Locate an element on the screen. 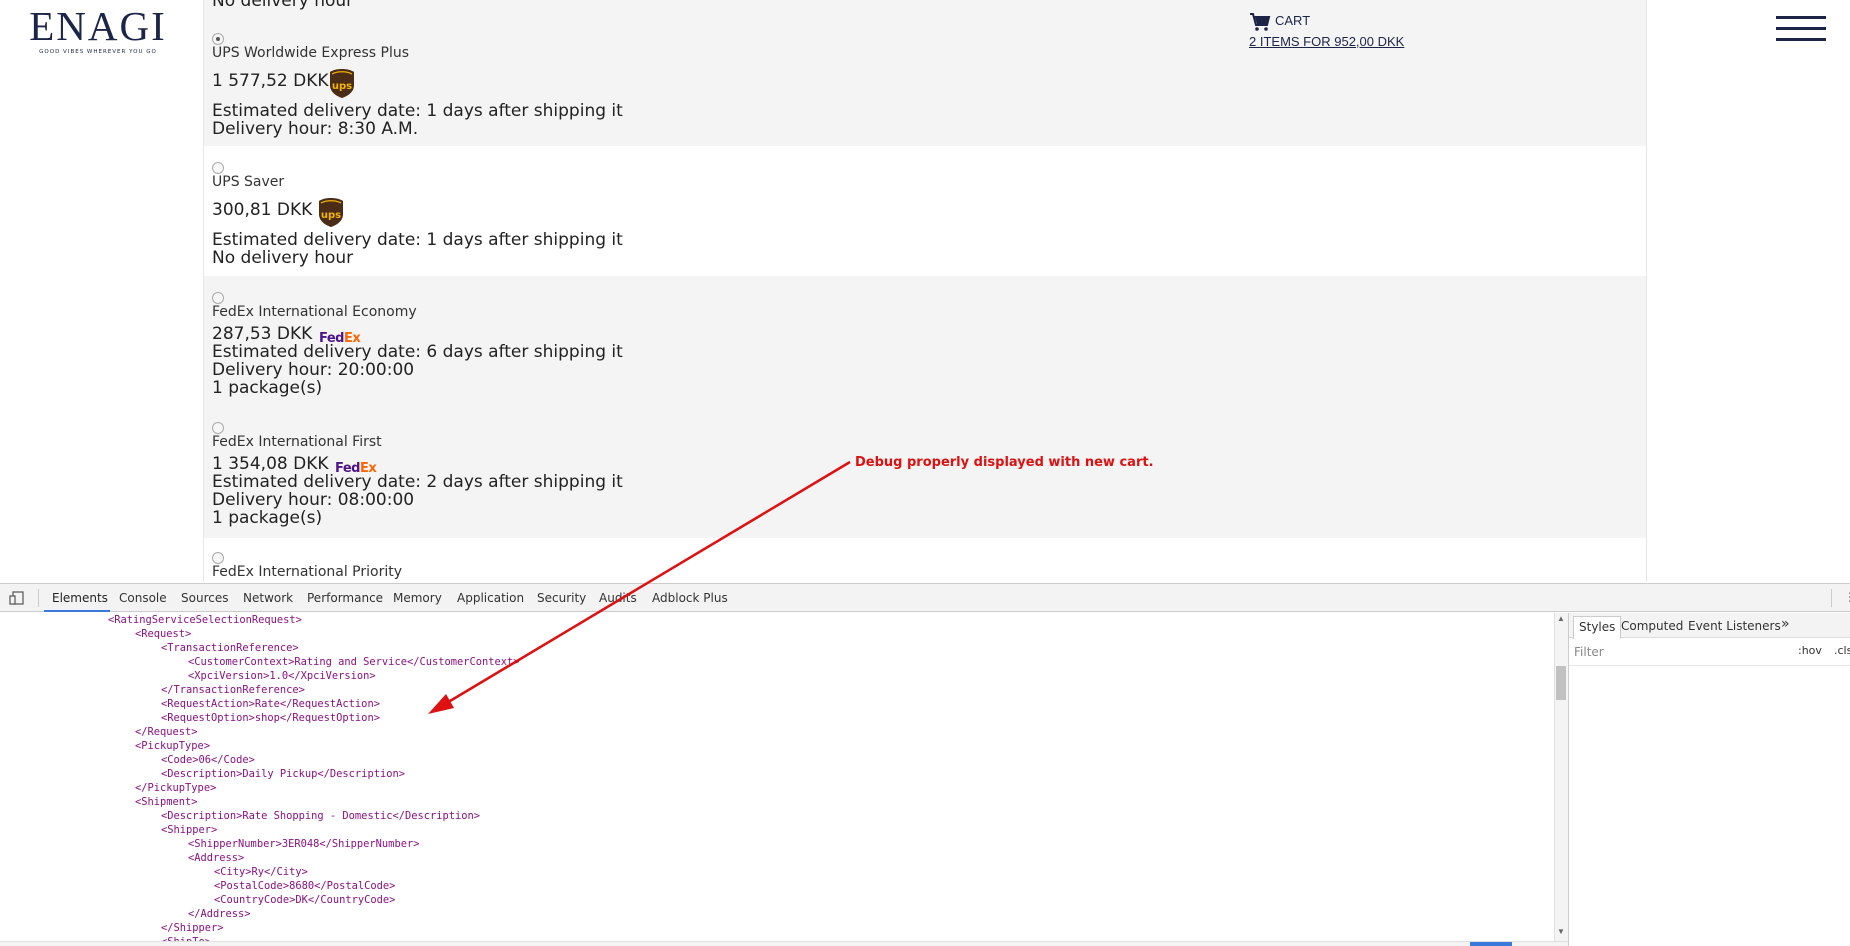  option-price: 300,81 DKK is located at coordinates (262, 210).